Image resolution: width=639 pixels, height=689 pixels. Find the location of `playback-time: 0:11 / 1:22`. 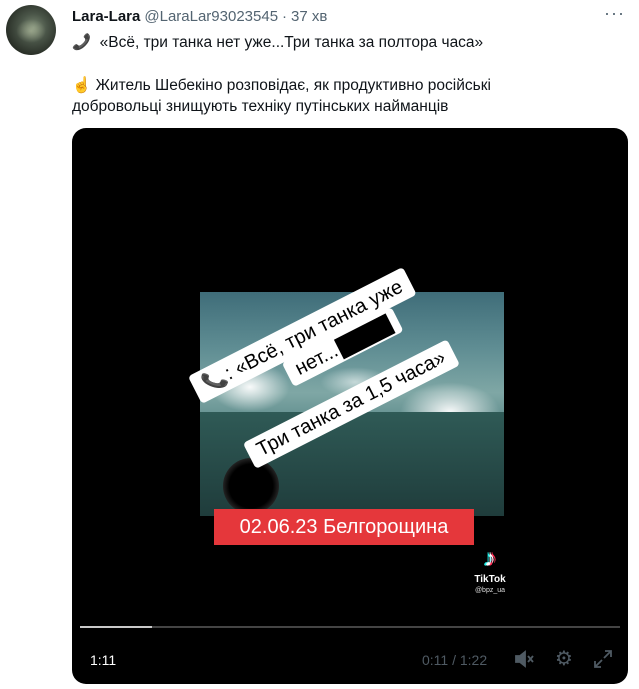

playback-time: 0:11 / 1:22 is located at coordinates (455, 660).